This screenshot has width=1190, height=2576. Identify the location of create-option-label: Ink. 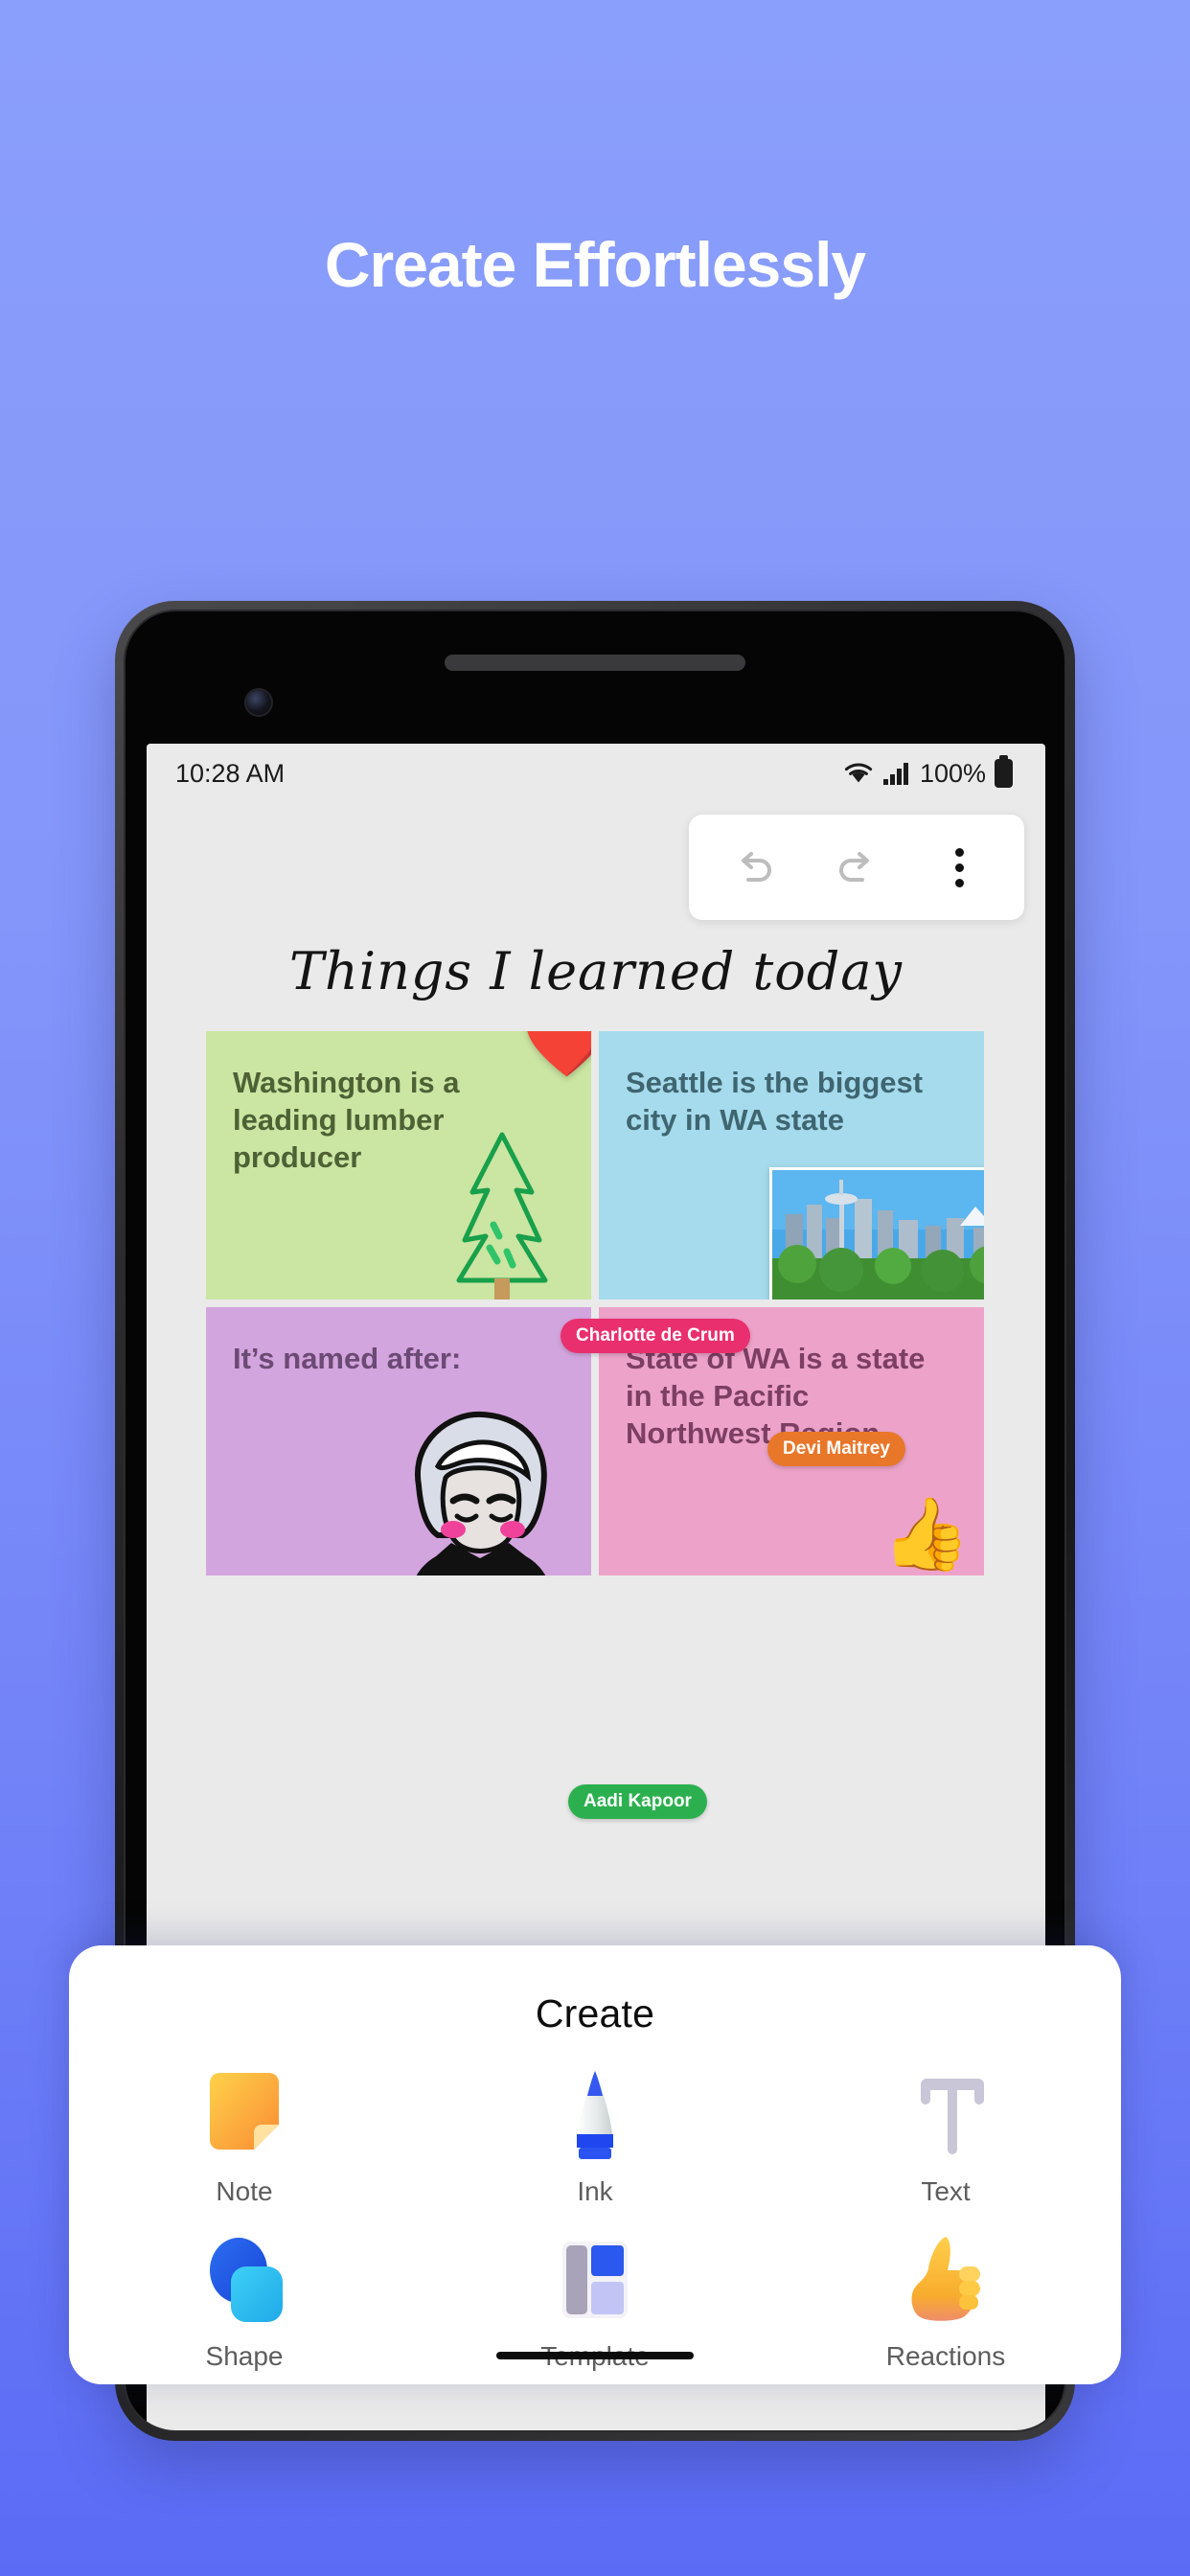
(595, 2191).